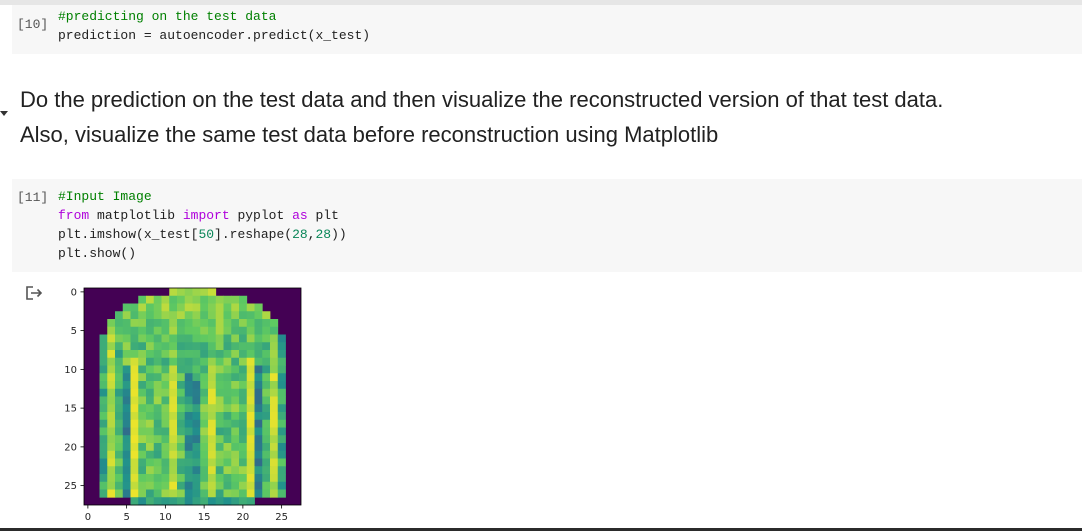 The width and height of the screenshot is (1082, 531). Describe the element at coordinates (4, 113) in the screenshot. I see `collapse-section-icon` at that location.